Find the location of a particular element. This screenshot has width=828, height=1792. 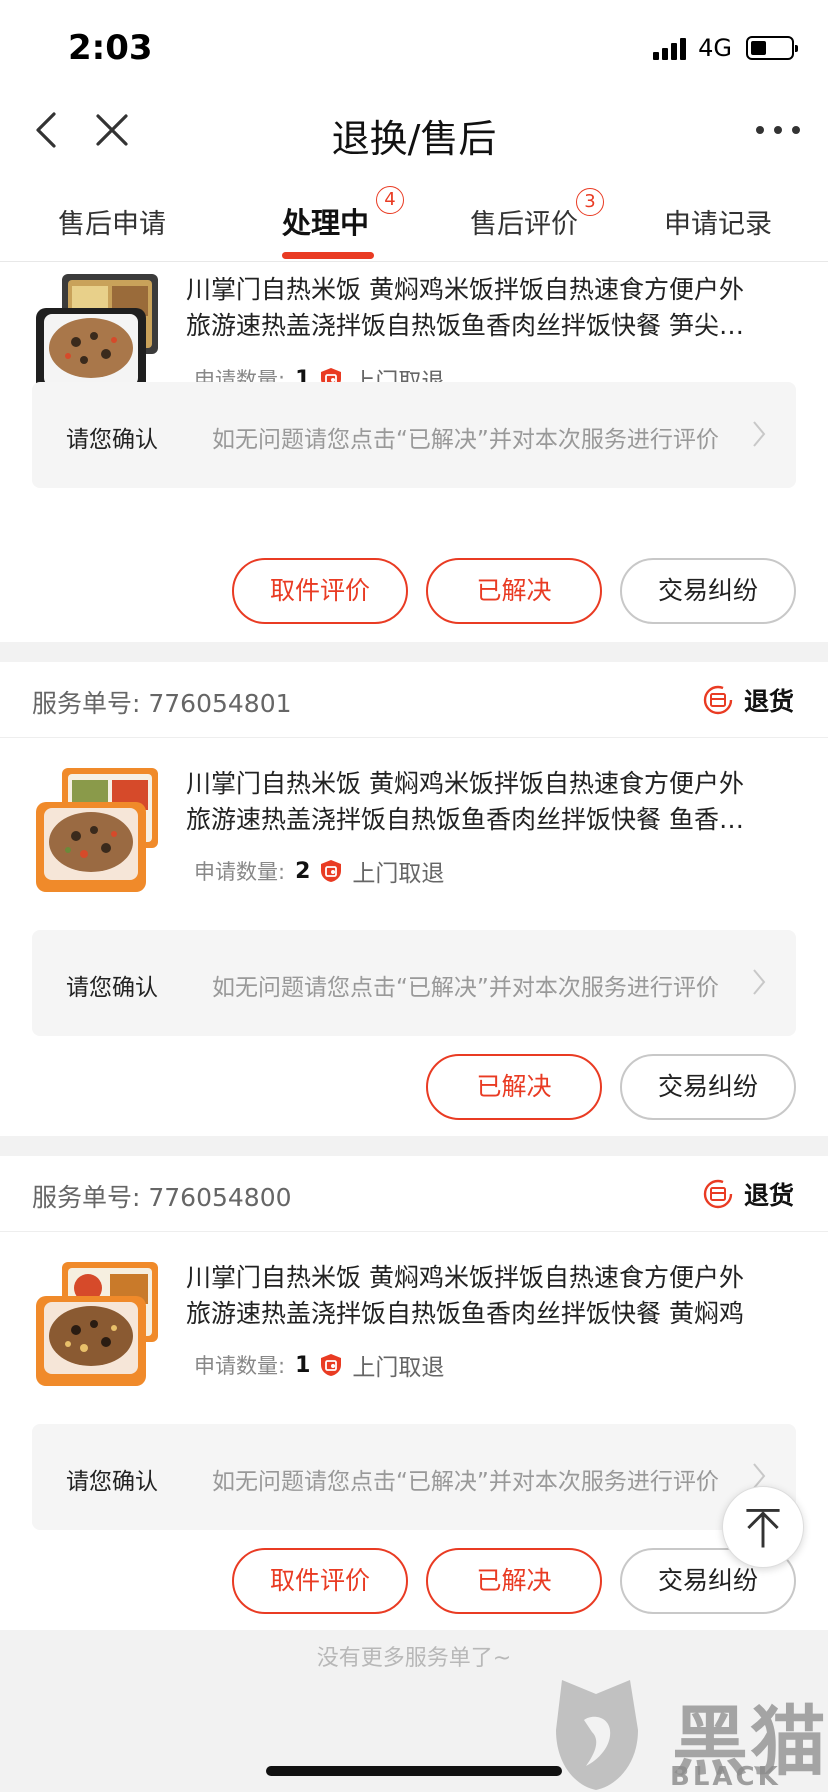

header: 2:03 4G 退换/售后 售后申请 处理中 4 售后评价 3 申请记录 is located at coordinates (414, 131).